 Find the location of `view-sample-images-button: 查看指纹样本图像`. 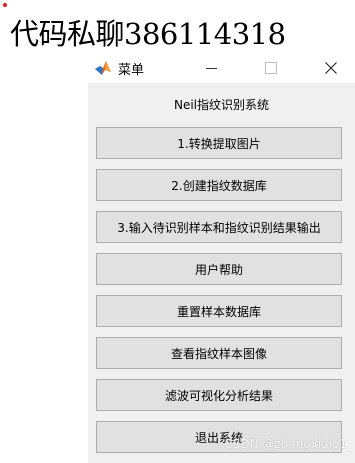

view-sample-images-button: 查看指纹样本图像 is located at coordinates (219, 353).